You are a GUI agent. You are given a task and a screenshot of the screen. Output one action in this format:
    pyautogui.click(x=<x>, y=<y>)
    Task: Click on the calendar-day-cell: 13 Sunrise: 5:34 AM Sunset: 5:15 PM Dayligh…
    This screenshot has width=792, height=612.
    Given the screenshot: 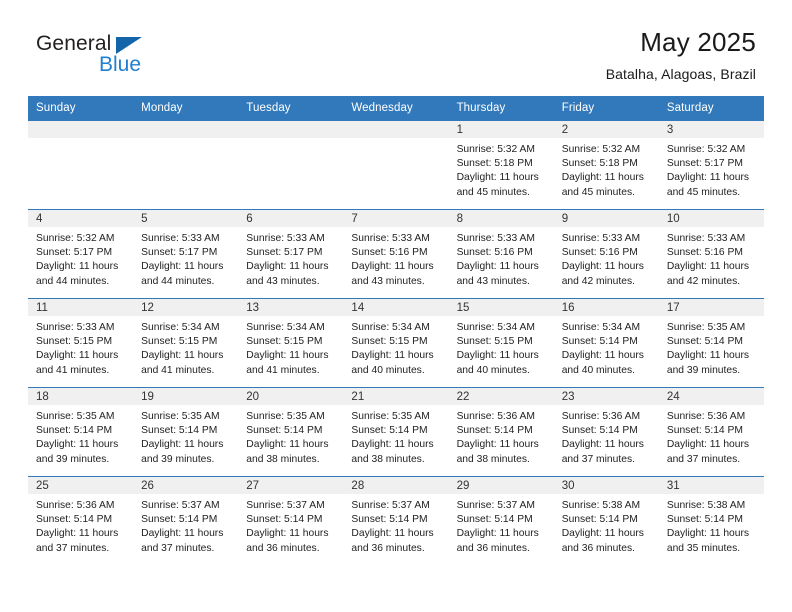 What is the action you would take?
    pyautogui.click(x=291, y=343)
    